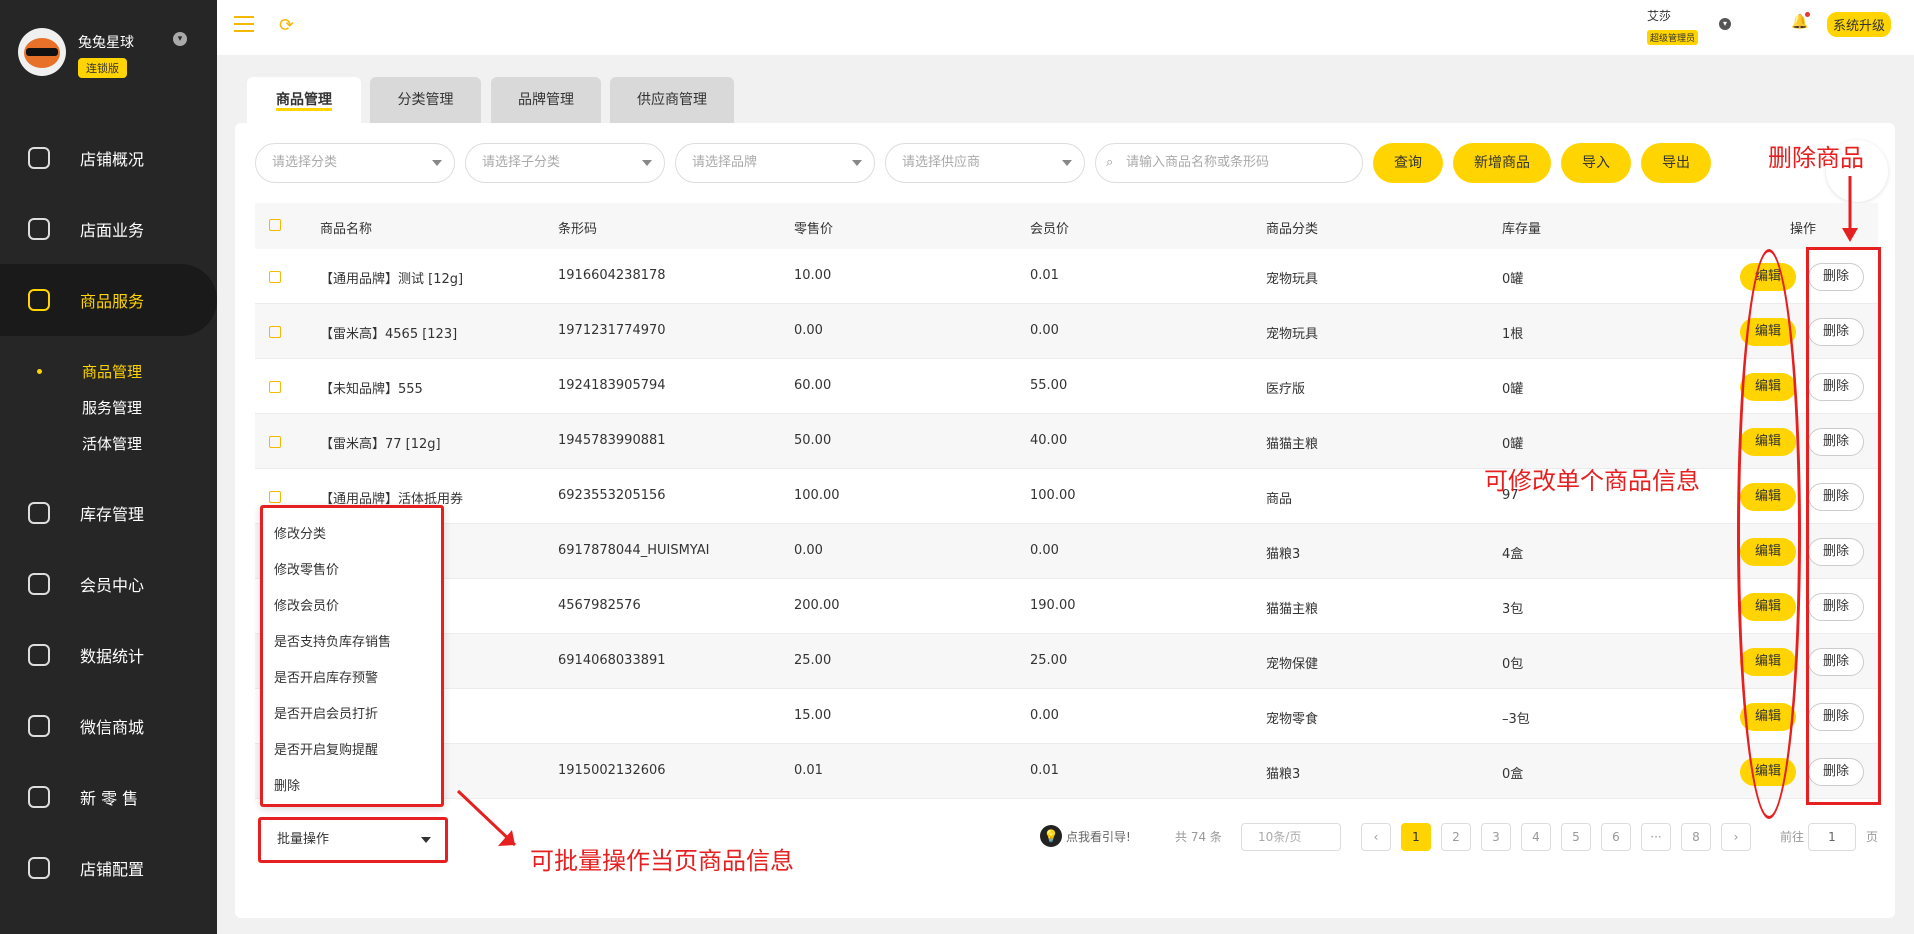  What do you see at coordinates (1673, 37) in the screenshot?
I see `user-role-badge: 超级管理员` at bounding box center [1673, 37].